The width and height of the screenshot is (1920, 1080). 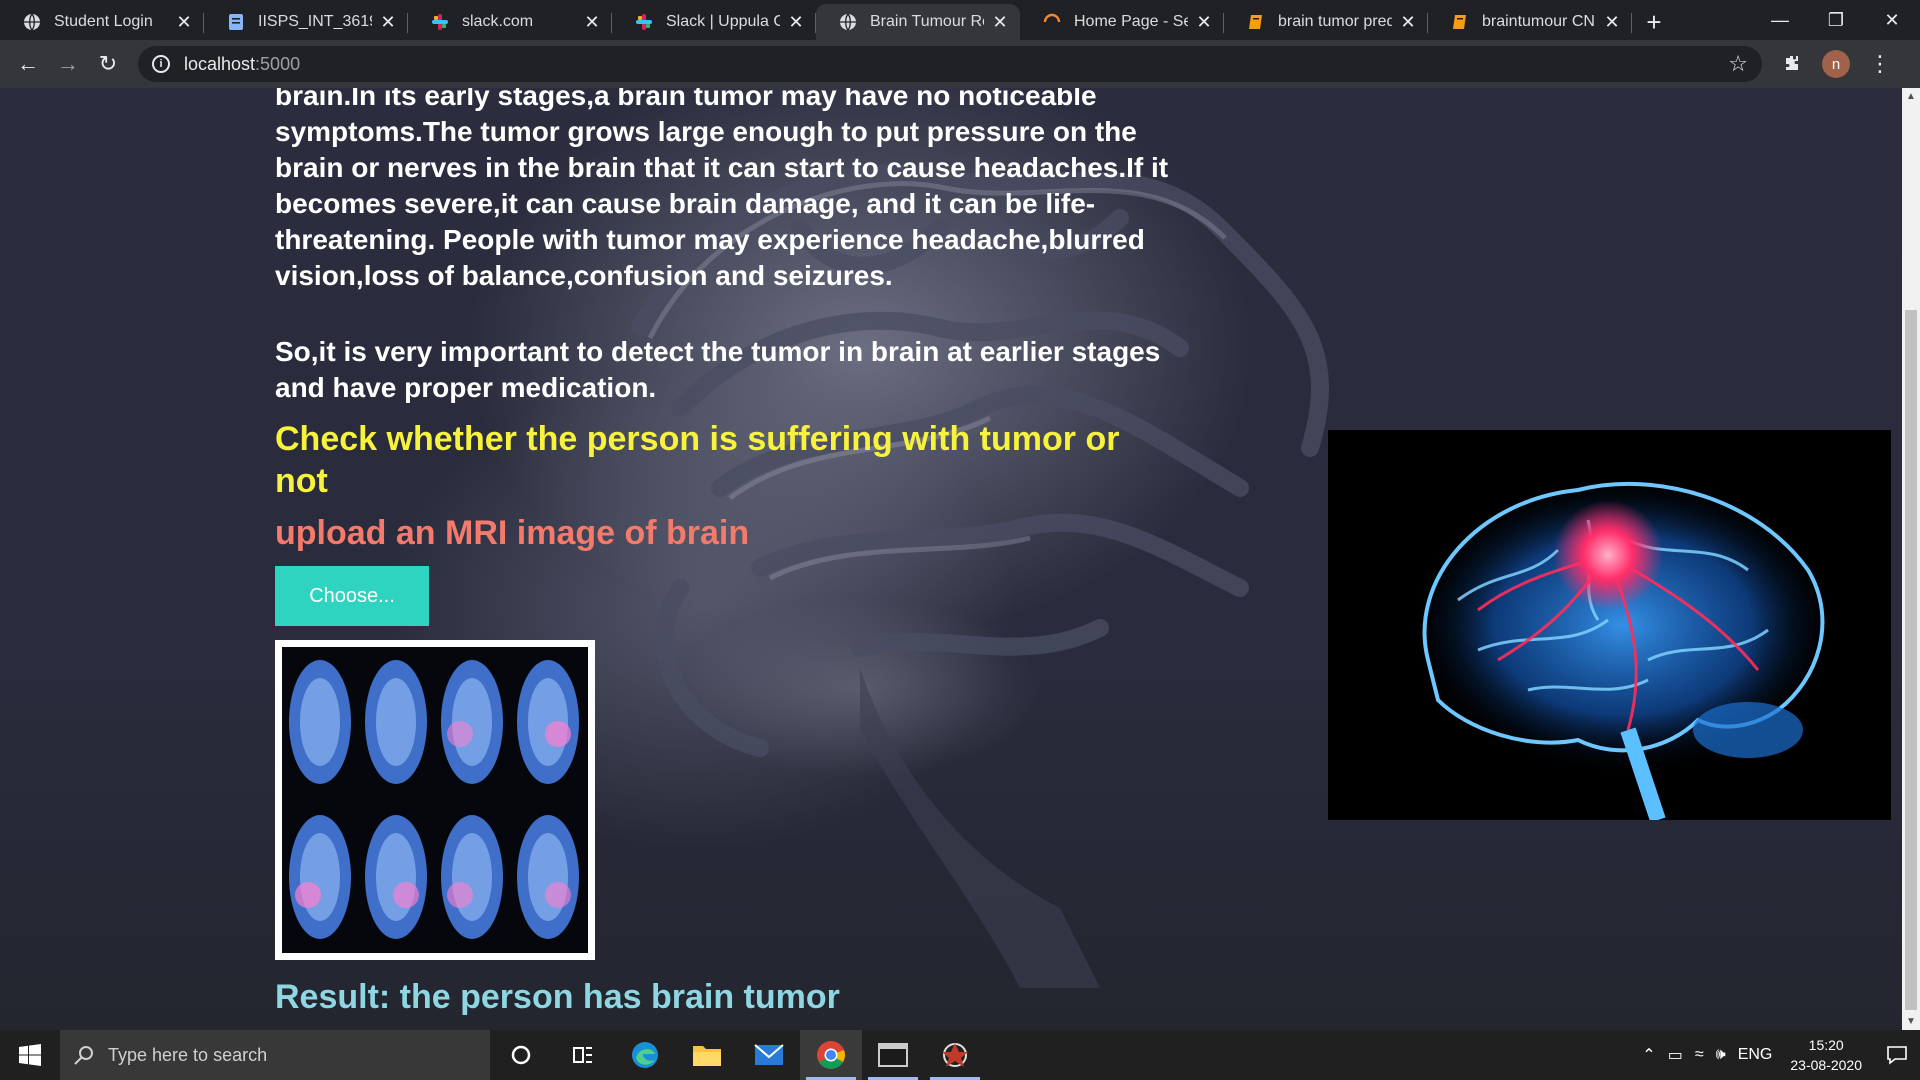 What do you see at coordinates (1335, 21) in the screenshot?
I see `tab-title: brain tumor pred` at bounding box center [1335, 21].